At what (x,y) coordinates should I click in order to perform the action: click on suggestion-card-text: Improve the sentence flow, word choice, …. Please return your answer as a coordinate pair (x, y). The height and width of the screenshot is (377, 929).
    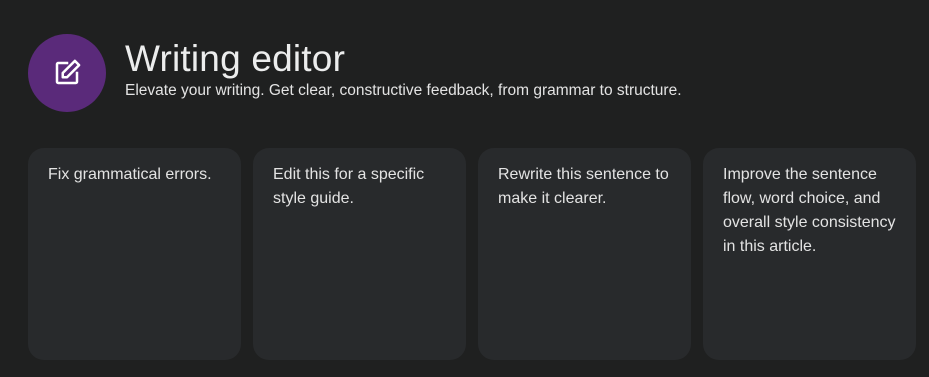
    Looking at the image, I should click on (809, 210).